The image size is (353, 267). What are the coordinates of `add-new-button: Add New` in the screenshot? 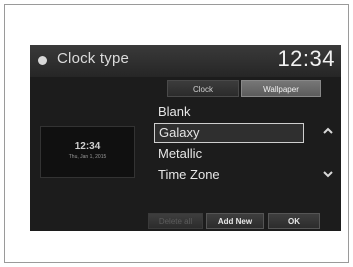 It's located at (235, 221).